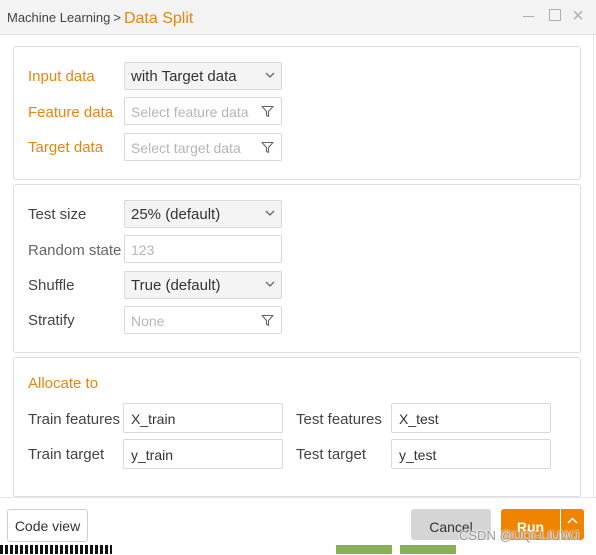 The image size is (596, 555). What do you see at coordinates (190, 112) in the screenshot?
I see `feature-data-placeholder: Select feature data` at bounding box center [190, 112].